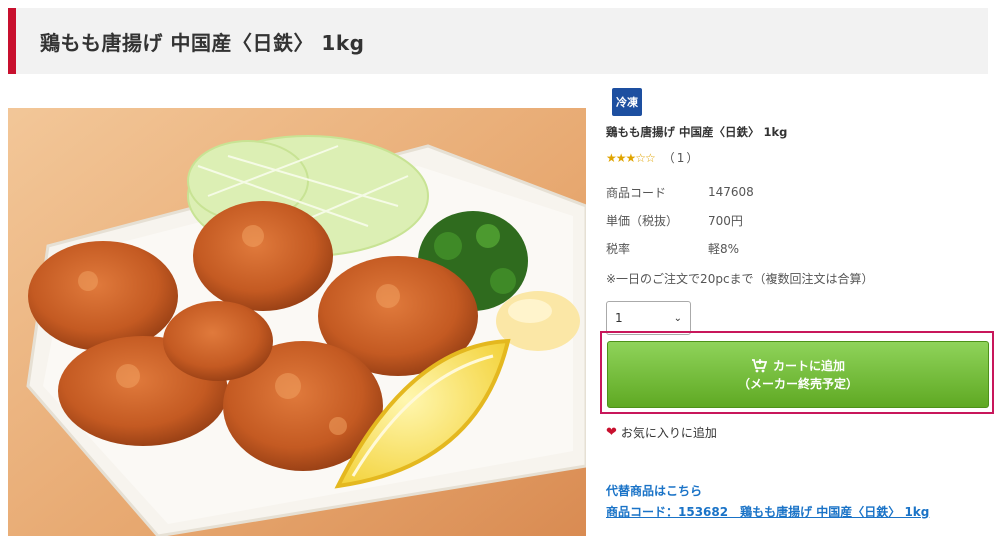 The width and height of the screenshot is (1000, 543). I want to click on frozen-badge: 冷凍, so click(627, 102).